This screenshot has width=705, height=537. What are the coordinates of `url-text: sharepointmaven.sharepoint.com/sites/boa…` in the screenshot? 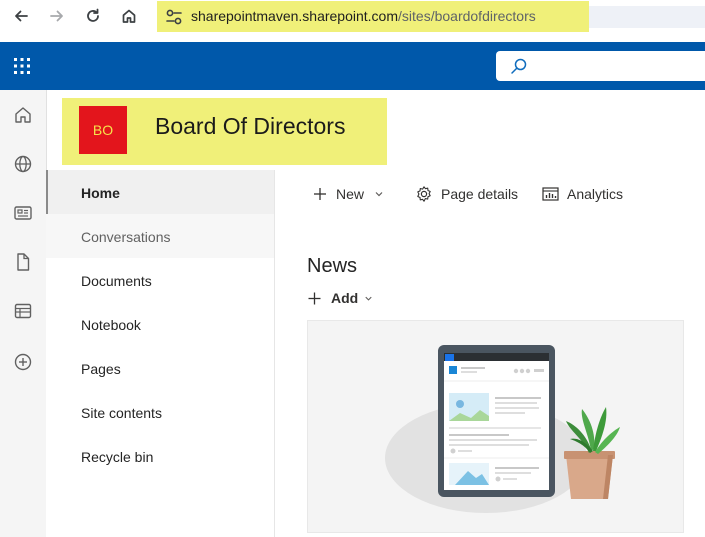 It's located at (363, 16).